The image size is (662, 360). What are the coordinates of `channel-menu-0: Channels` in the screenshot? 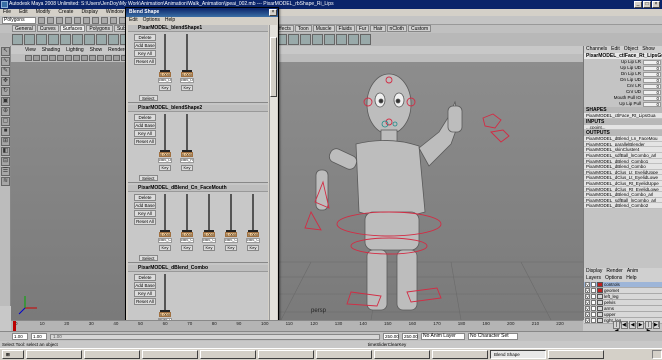 It's located at (596, 49).